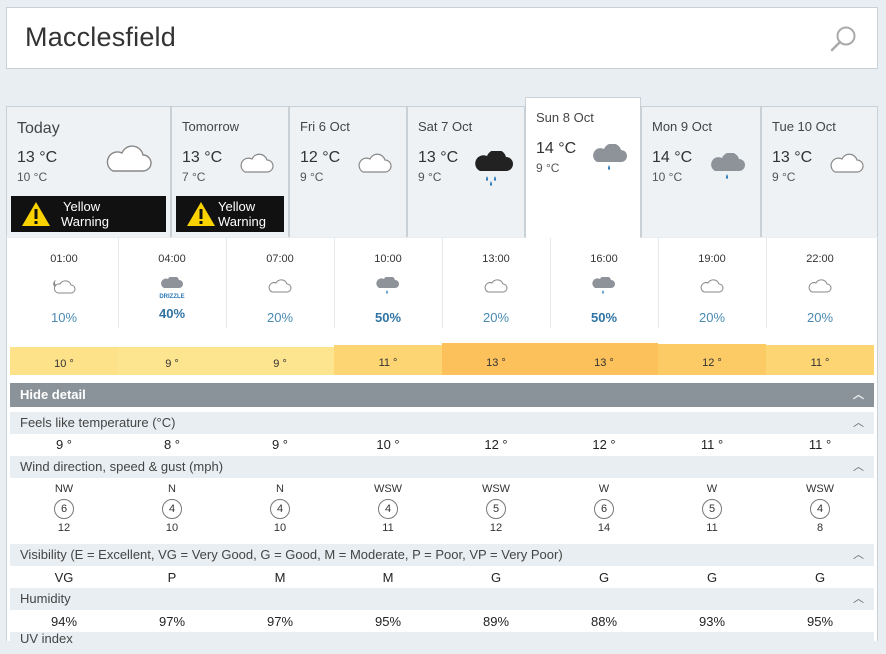 Image resolution: width=886 pixels, height=654 pixels. What do you see at coordinates (32, 177) in the screenshot?
I see `day-low-temp: 10 °C` at bounding box center [32, 177].